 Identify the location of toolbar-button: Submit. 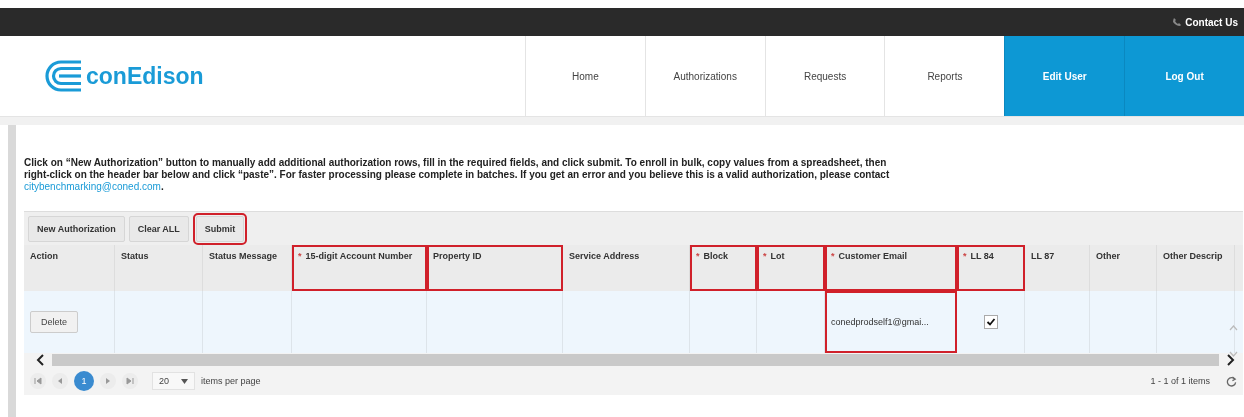
(220, 229).